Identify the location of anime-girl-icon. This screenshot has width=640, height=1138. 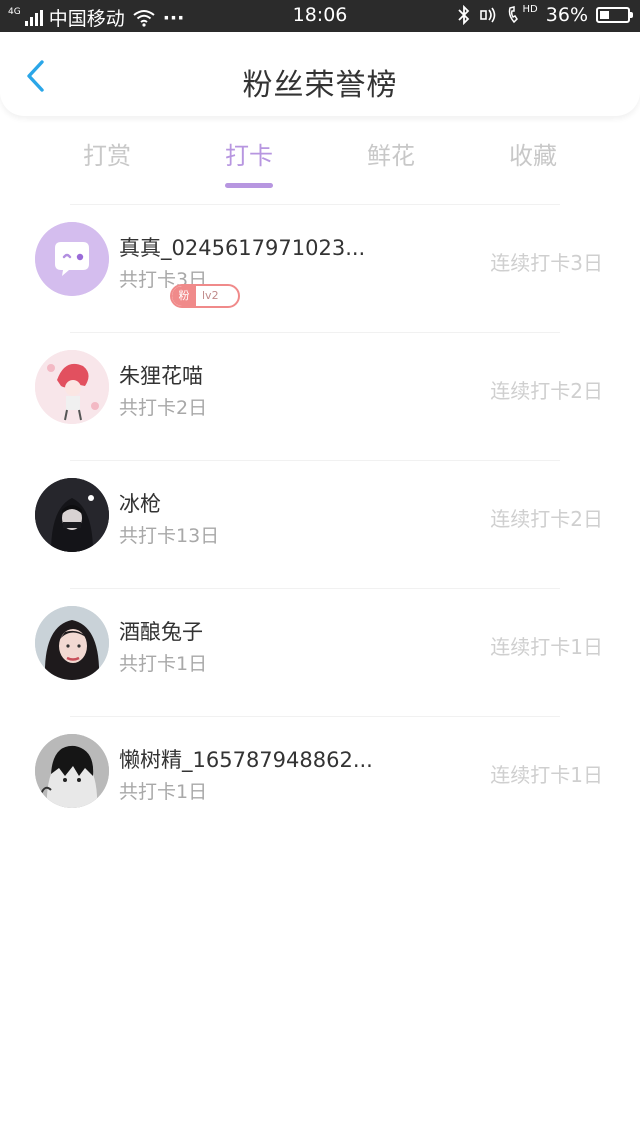
(72, 387).